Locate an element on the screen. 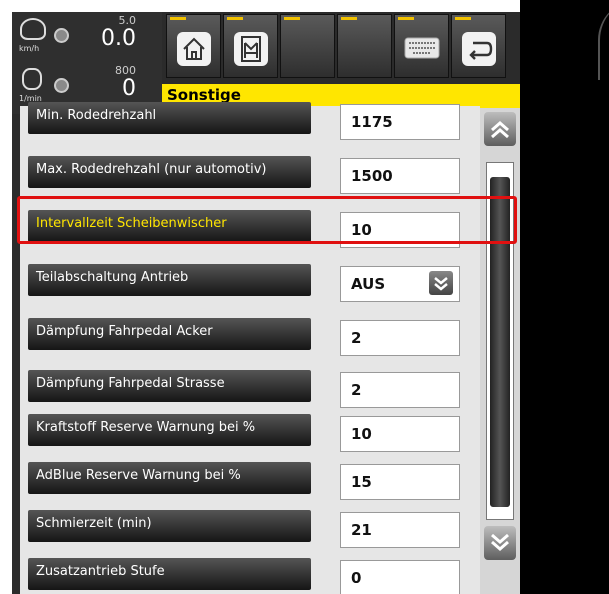  scroll-down-button is located at coordinates (500, 543).